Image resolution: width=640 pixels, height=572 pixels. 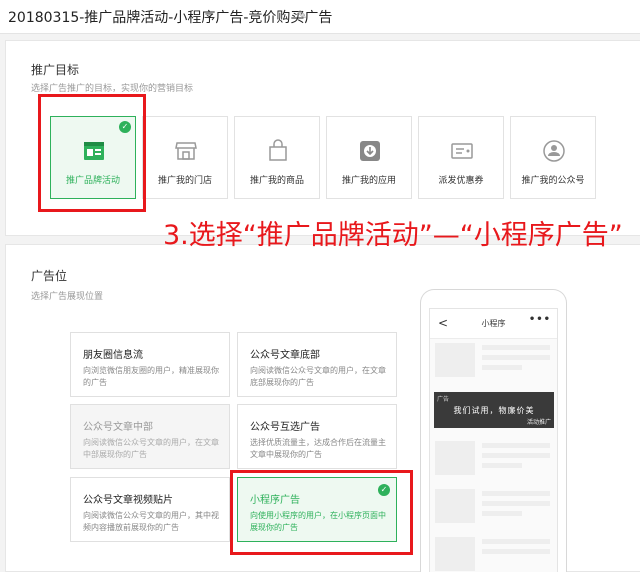 What do you see at coordinates (118, 427) in the screenshot?
I see `placement-card-title: 公众号文章中部` at bounding box center [118, 427].